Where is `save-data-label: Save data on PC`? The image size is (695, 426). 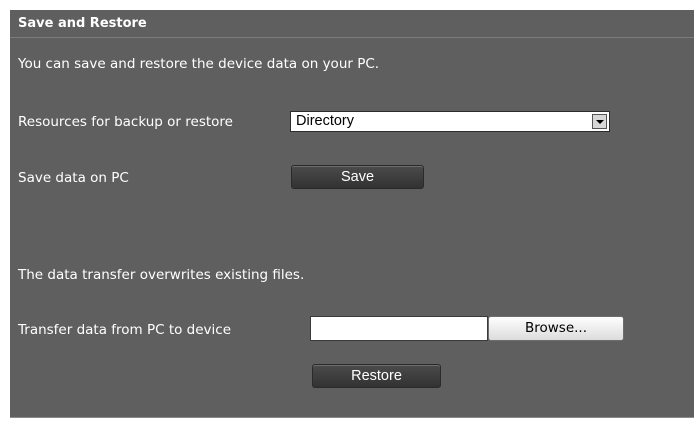
save-data-label: Save data on PC is located at coordinates (73, 178).